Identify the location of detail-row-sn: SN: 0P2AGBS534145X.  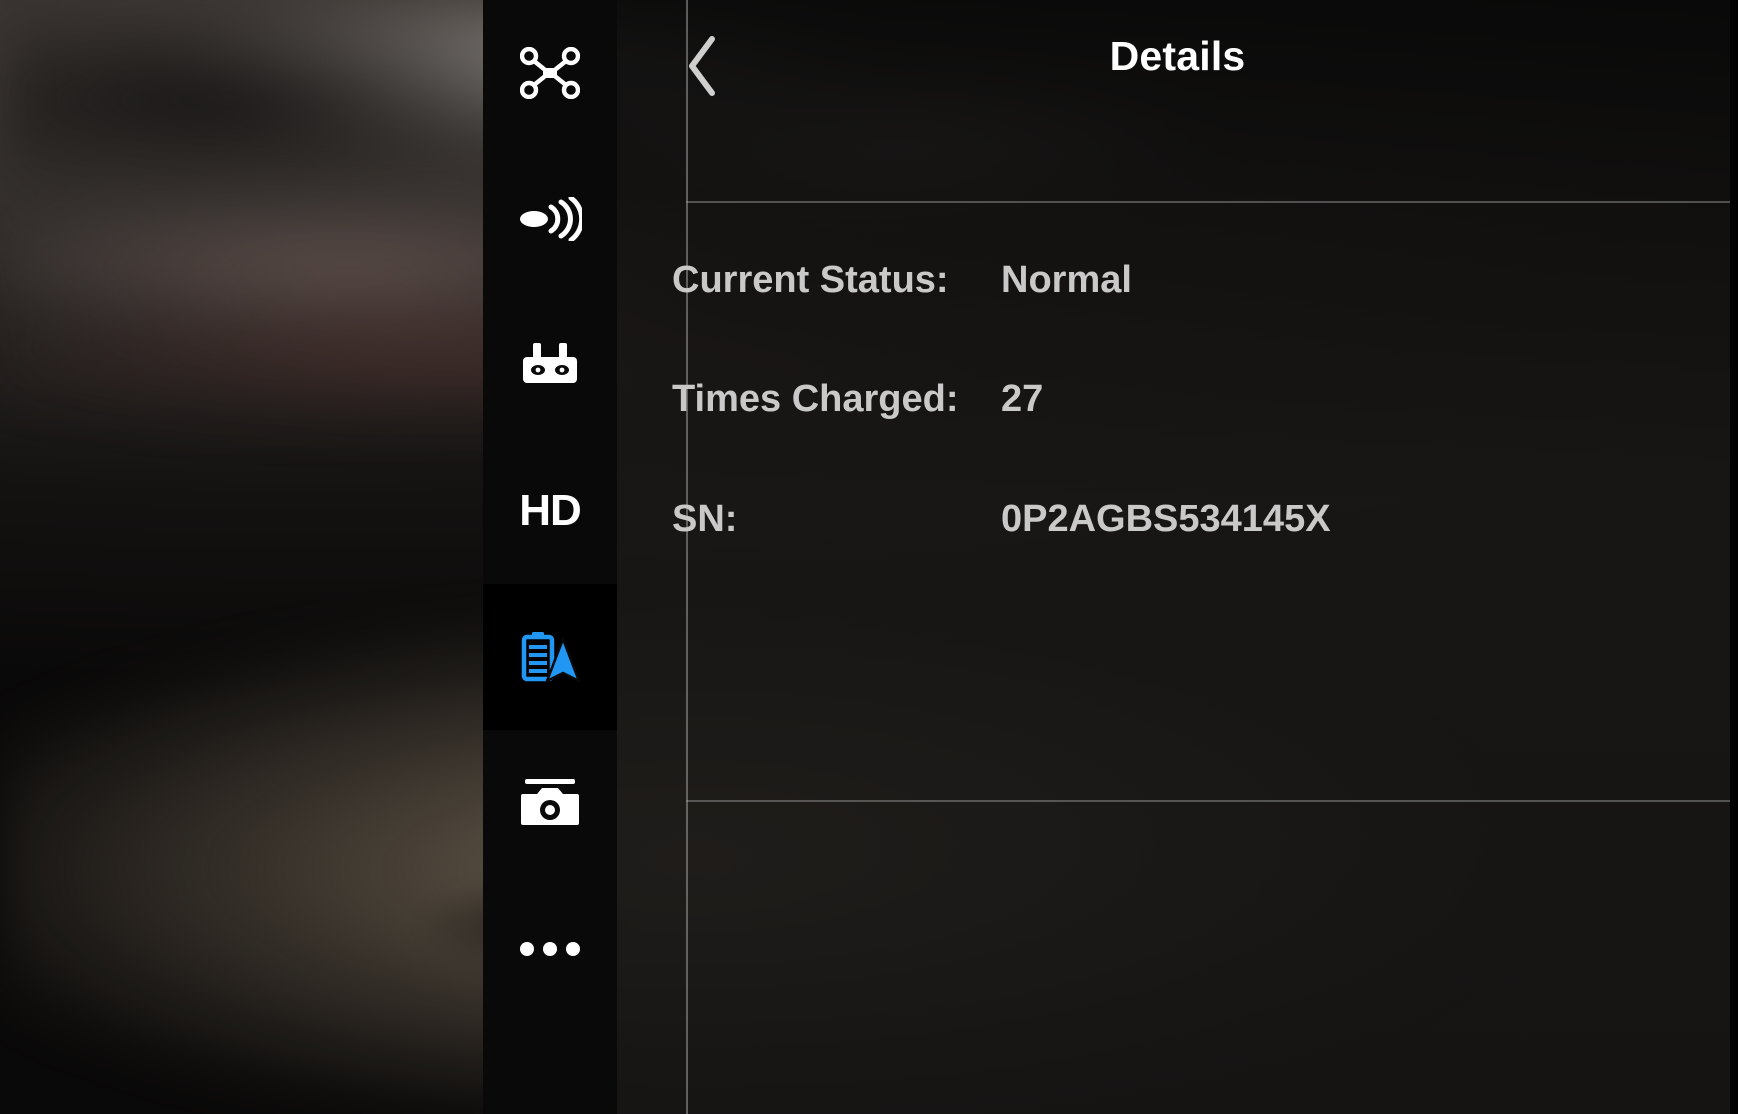
(1177, 519).